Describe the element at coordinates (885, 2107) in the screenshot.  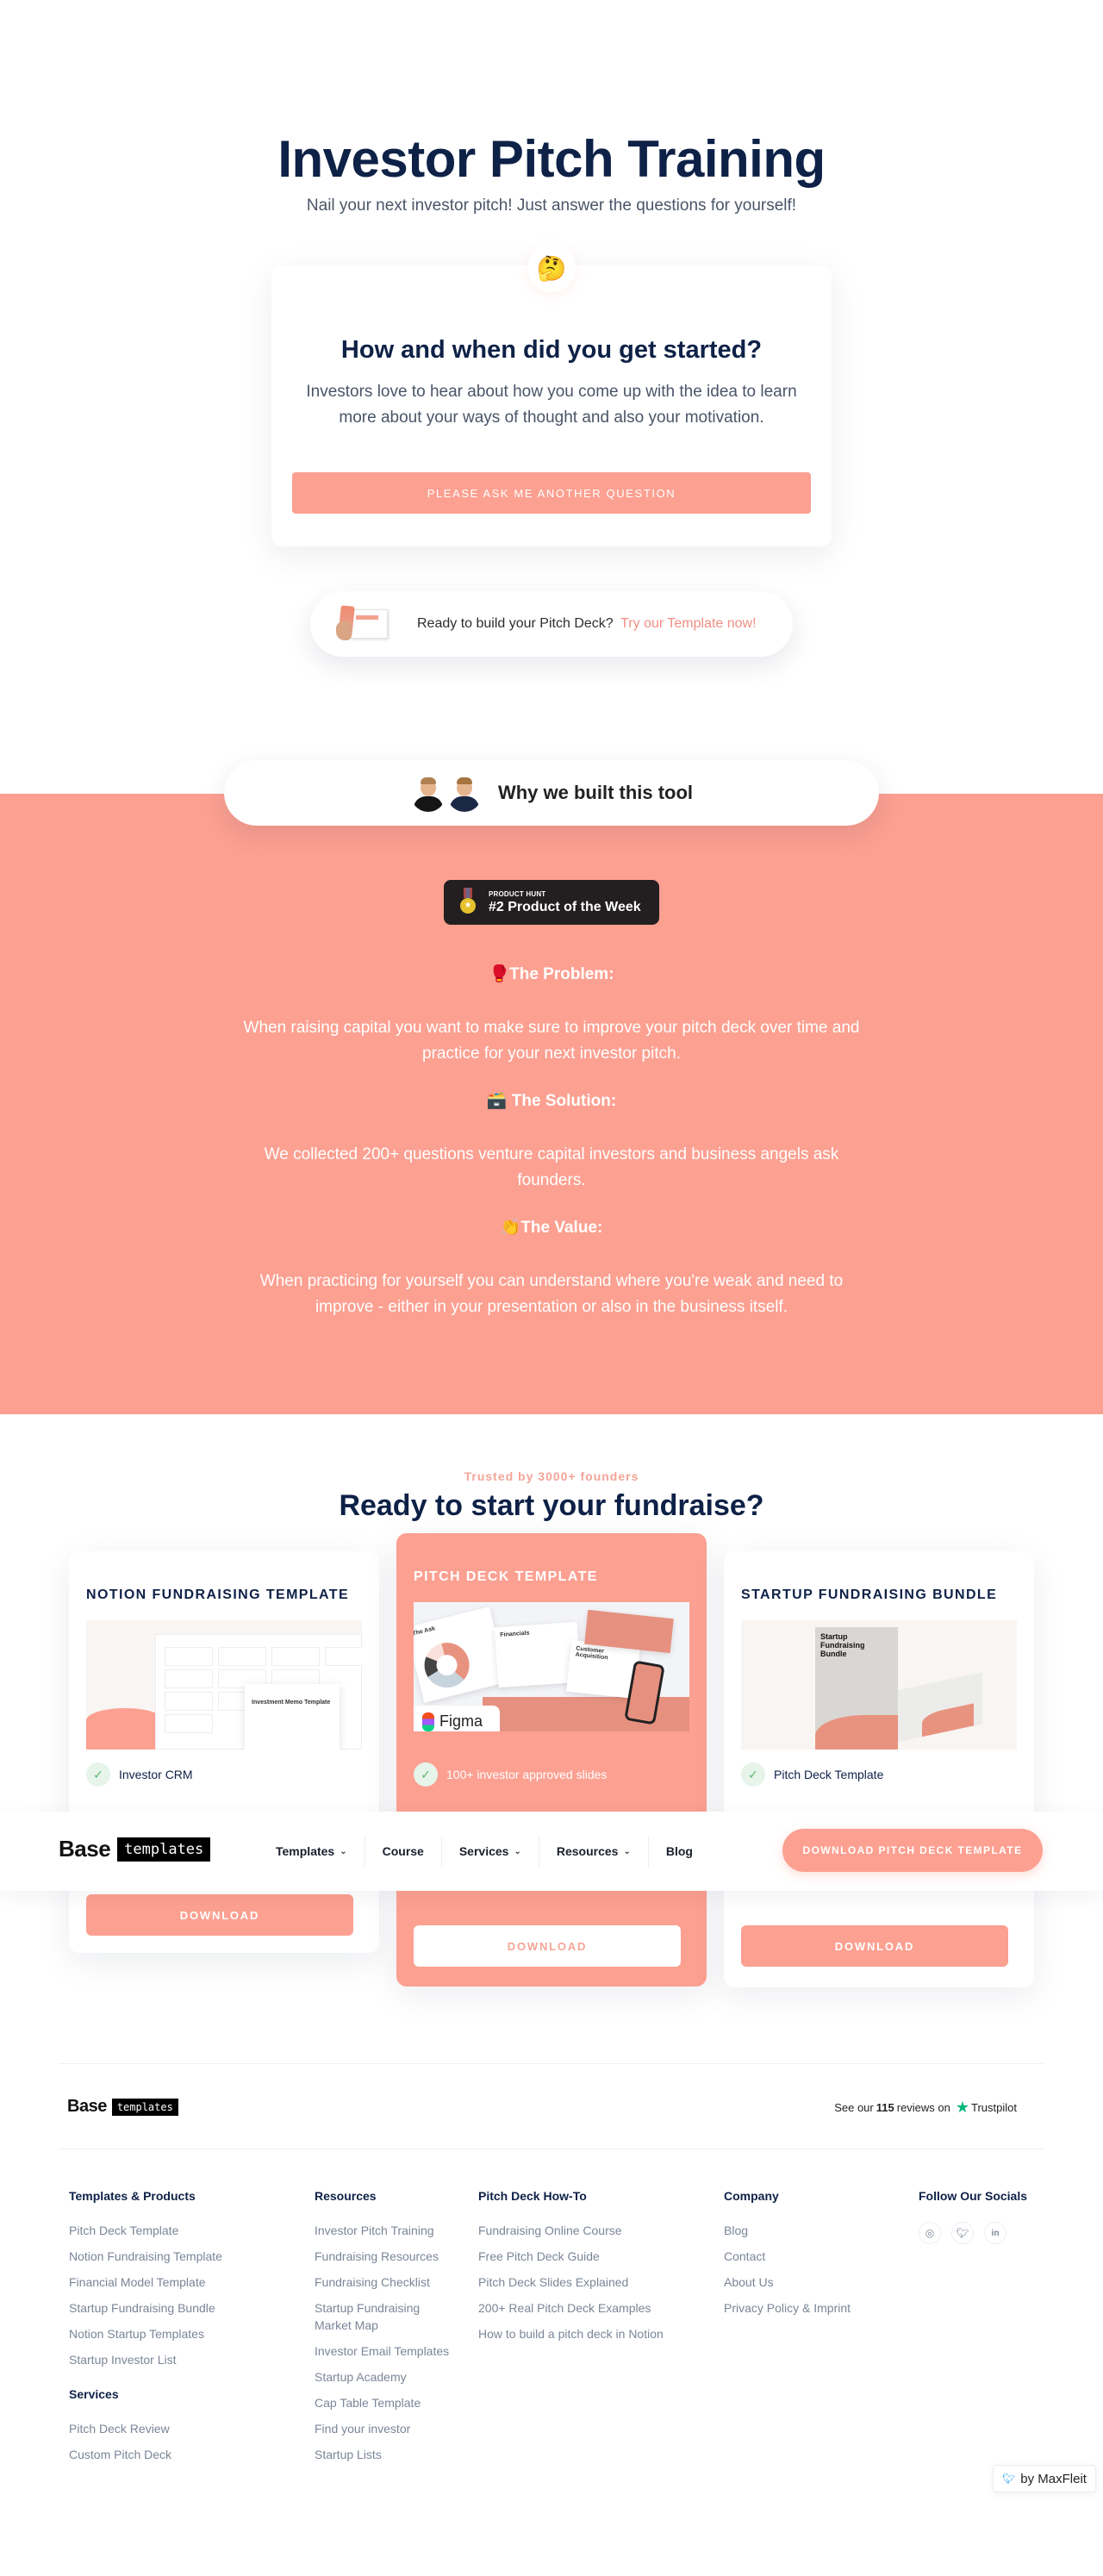
I see `review-count: 115` at that location.